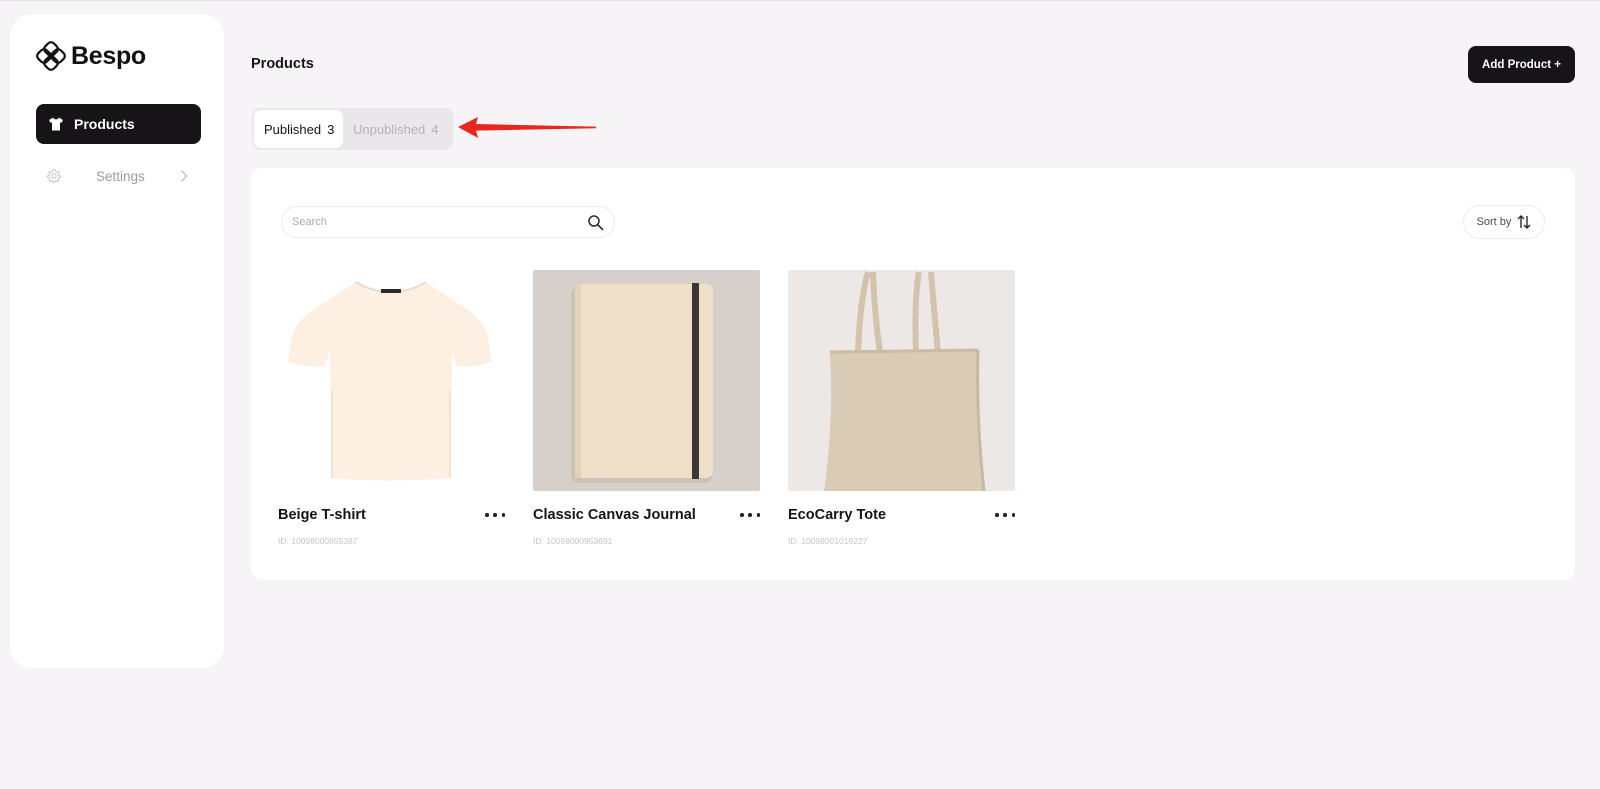 This screenshot has height=789, width=1600. What do you see at coordinates (527, 127) in the screenshot?
I see `annotation-arrow-icon` at bounding box center [527, 127].